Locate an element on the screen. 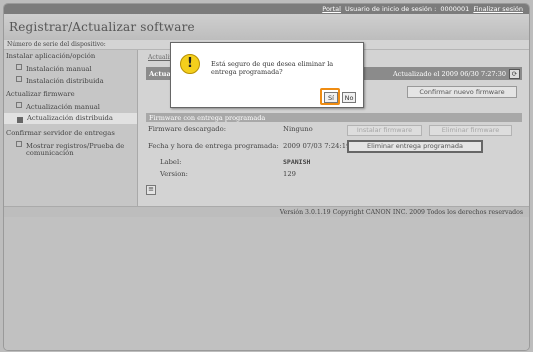 This screenshot has width=533, height=352. sidebar-item-label: Actualización distribuida is located at coordinates (70, 118).